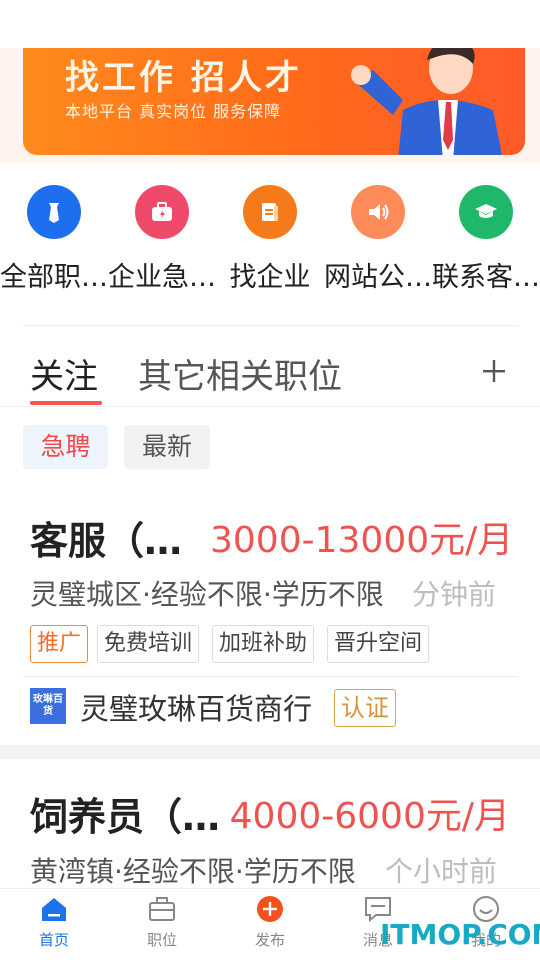  What do you see at coordinates (240, 373) in the screenshot?
I see `tab-related-jobs: 其它相关职位` at bounding box center [240, 373].